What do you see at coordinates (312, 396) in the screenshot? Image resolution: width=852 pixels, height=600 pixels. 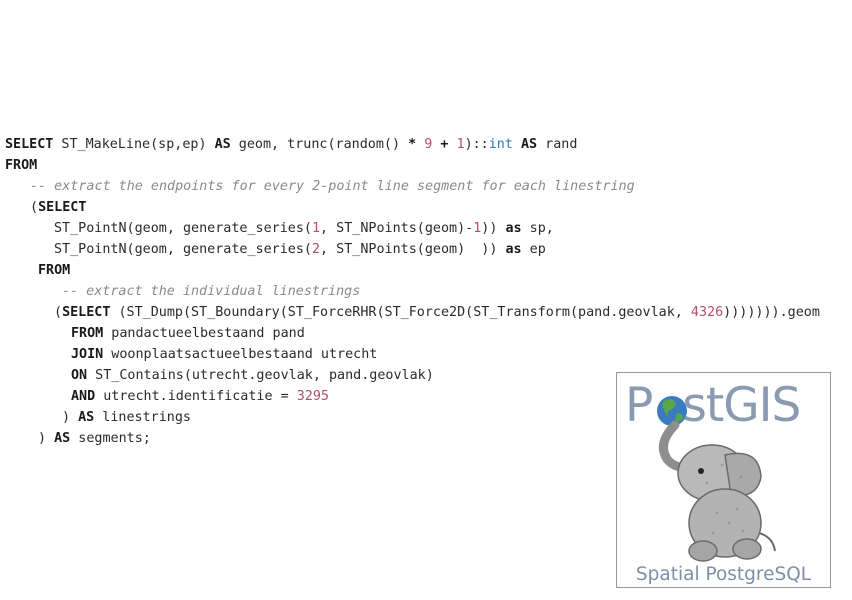 I see `code-token: 3295` at bounding box center [312, 396].